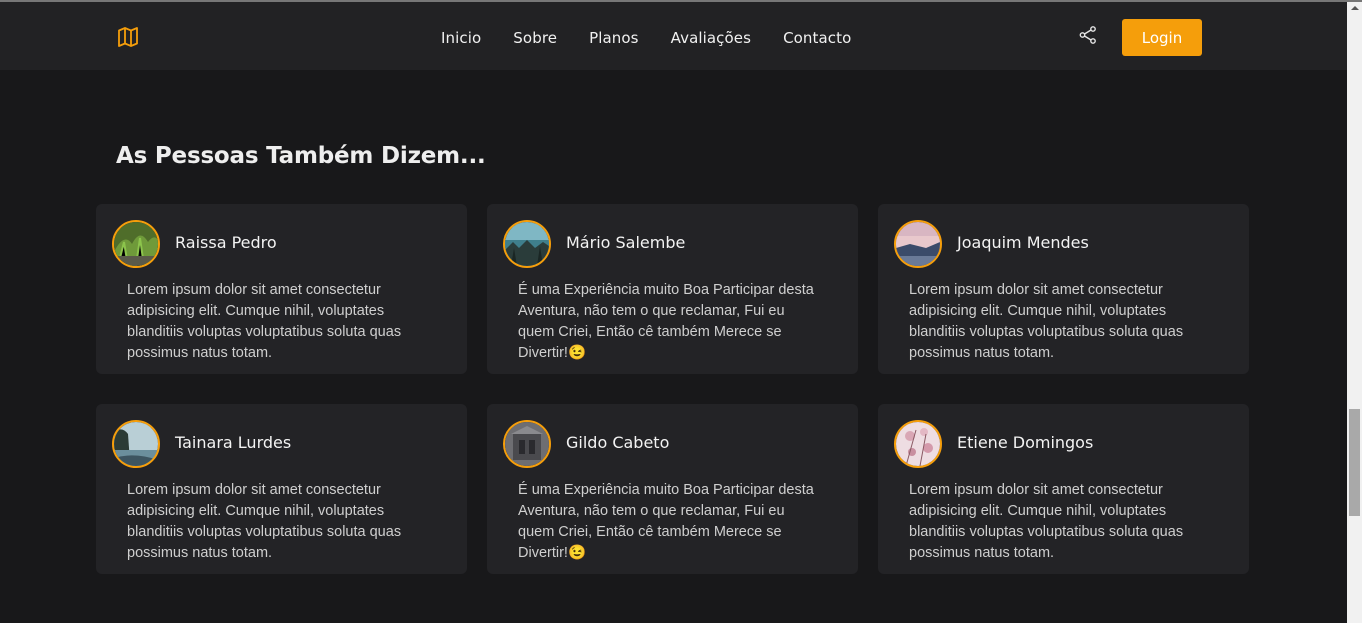 The height and width of the screenshot is (623, 1362). I want to click on scroll-up-arrow-icon, so click(1355, 8).